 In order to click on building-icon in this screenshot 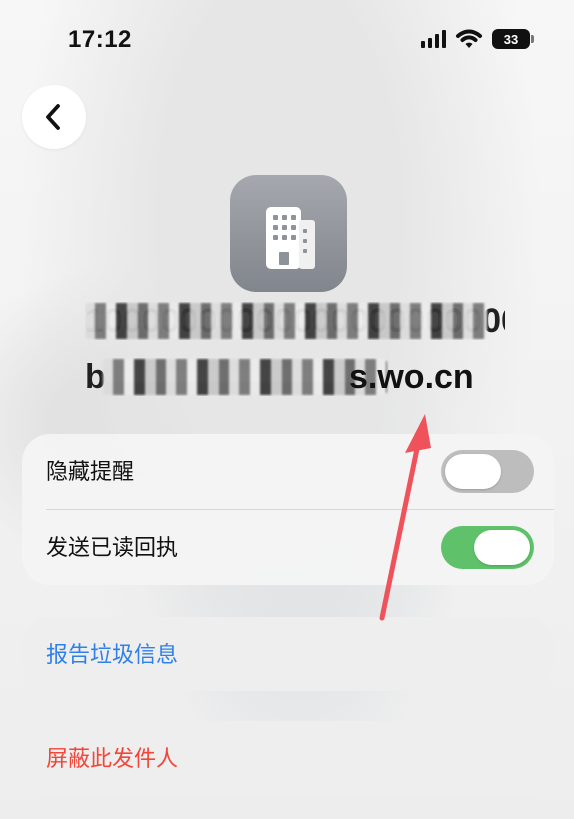, I will do `click(290, 237)`.